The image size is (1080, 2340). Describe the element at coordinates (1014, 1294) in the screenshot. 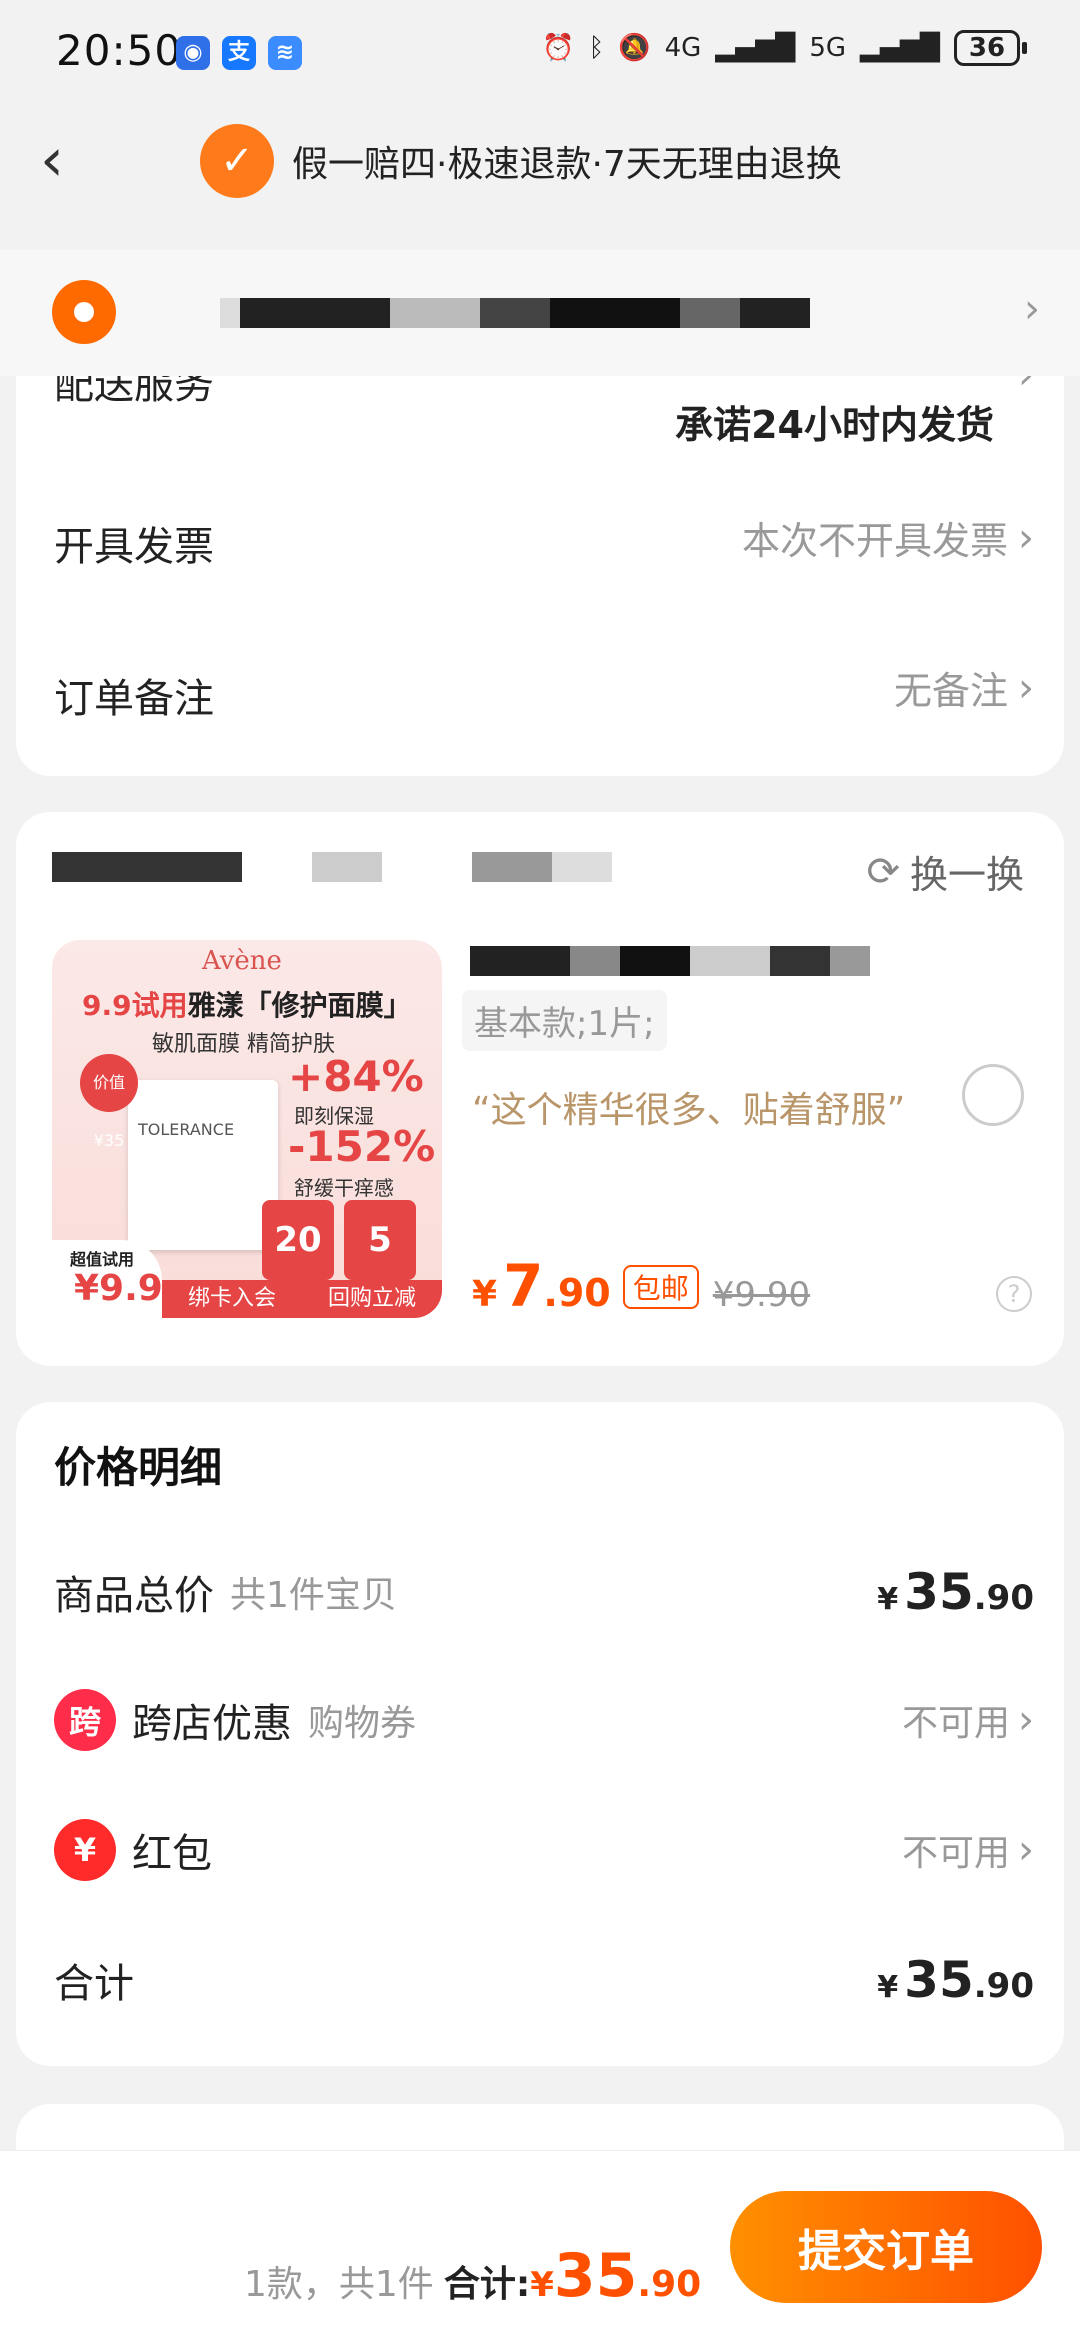

I see `help-icon: ?` at that location.